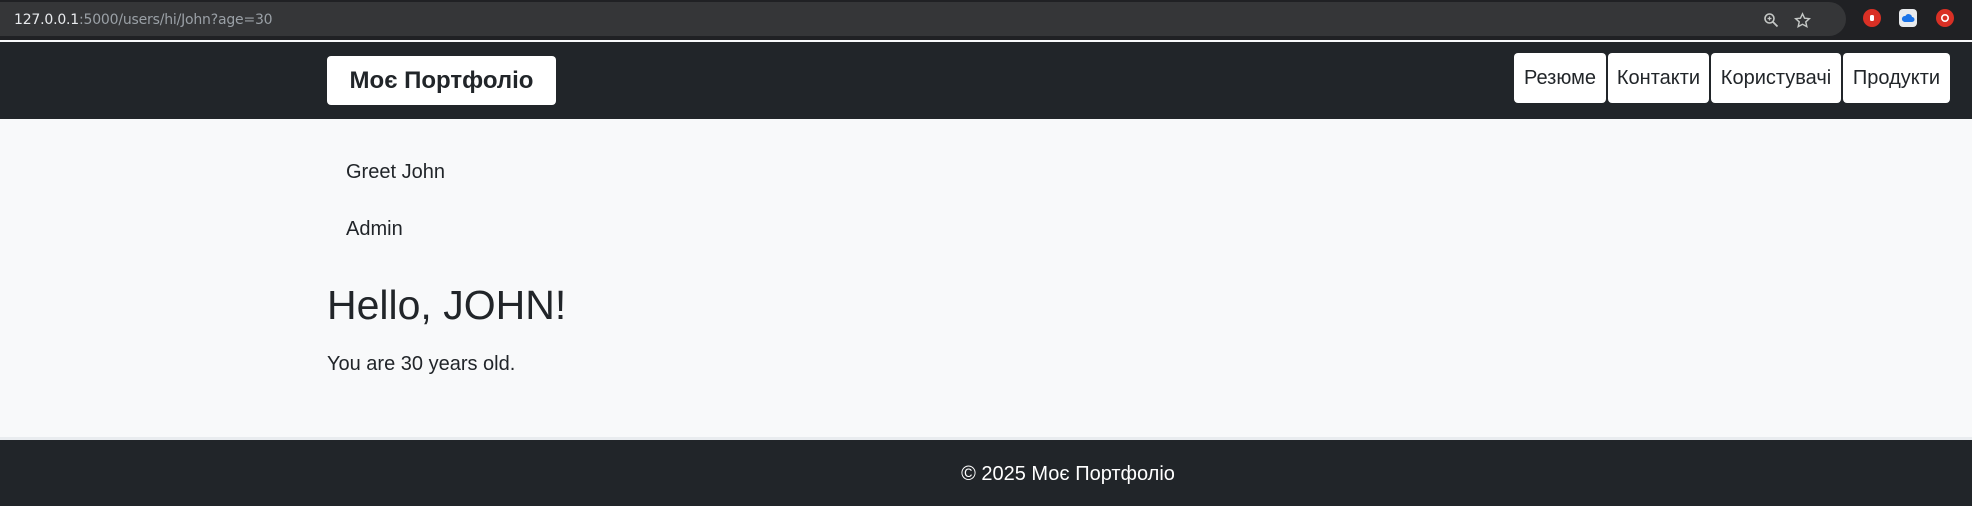  Describe the element at coordinates (1771, 20) in the screenshot. I see `zoom-icon` at that location.